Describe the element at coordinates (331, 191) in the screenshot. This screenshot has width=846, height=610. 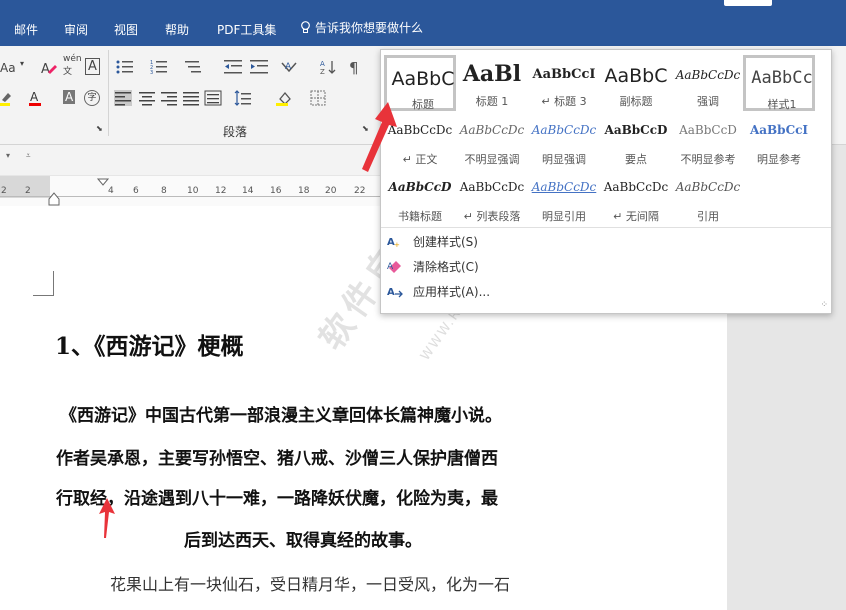
I see `ruler-tick: 20` at that location.